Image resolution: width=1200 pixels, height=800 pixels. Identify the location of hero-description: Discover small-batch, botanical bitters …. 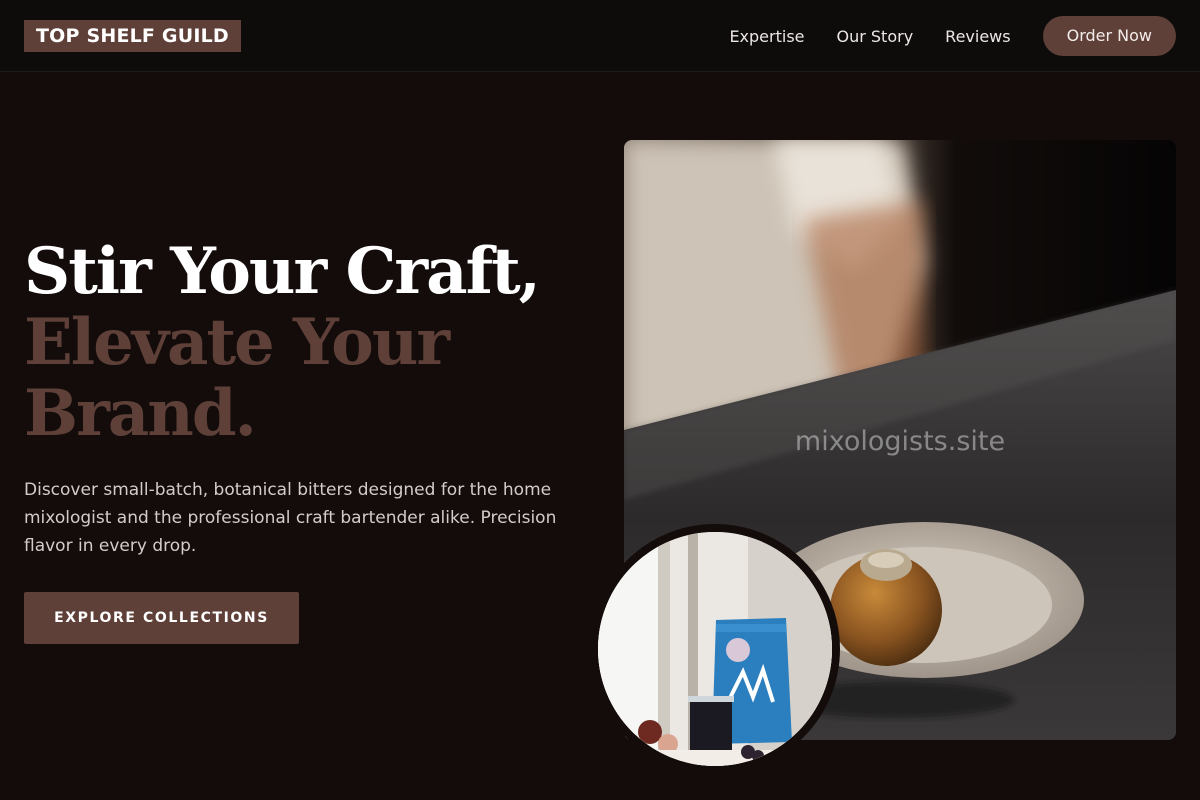
(290, 518).